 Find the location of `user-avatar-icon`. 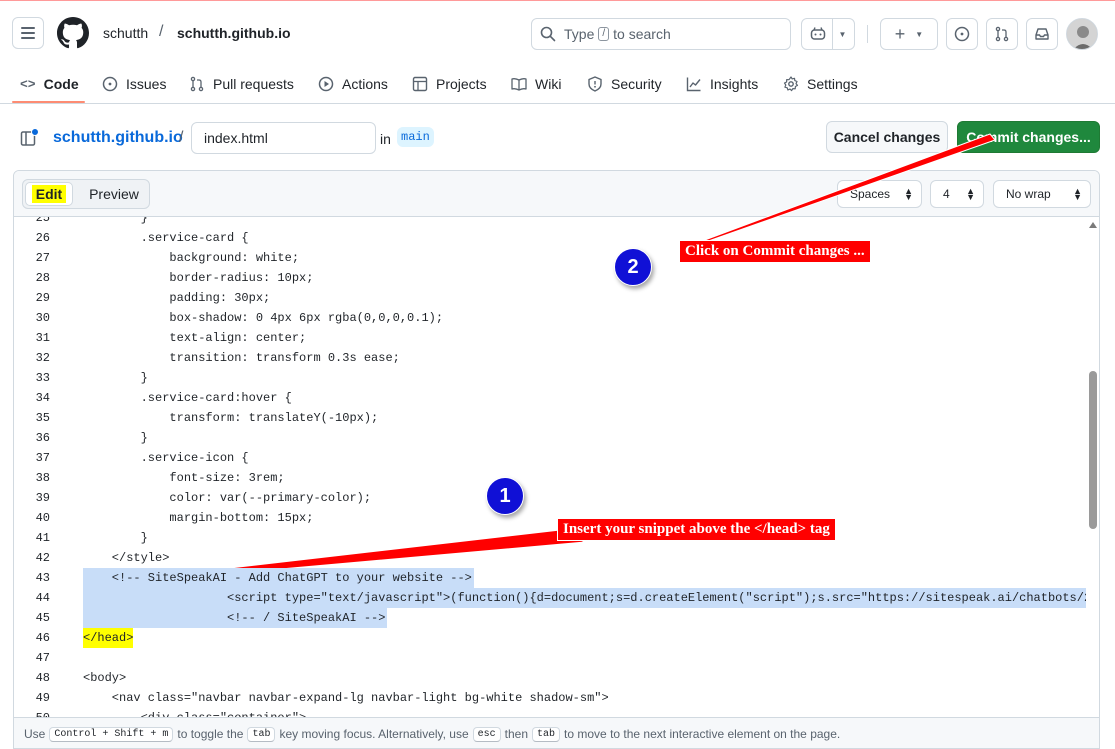

user-avatar-icon is located at coordinates (1082, 34).